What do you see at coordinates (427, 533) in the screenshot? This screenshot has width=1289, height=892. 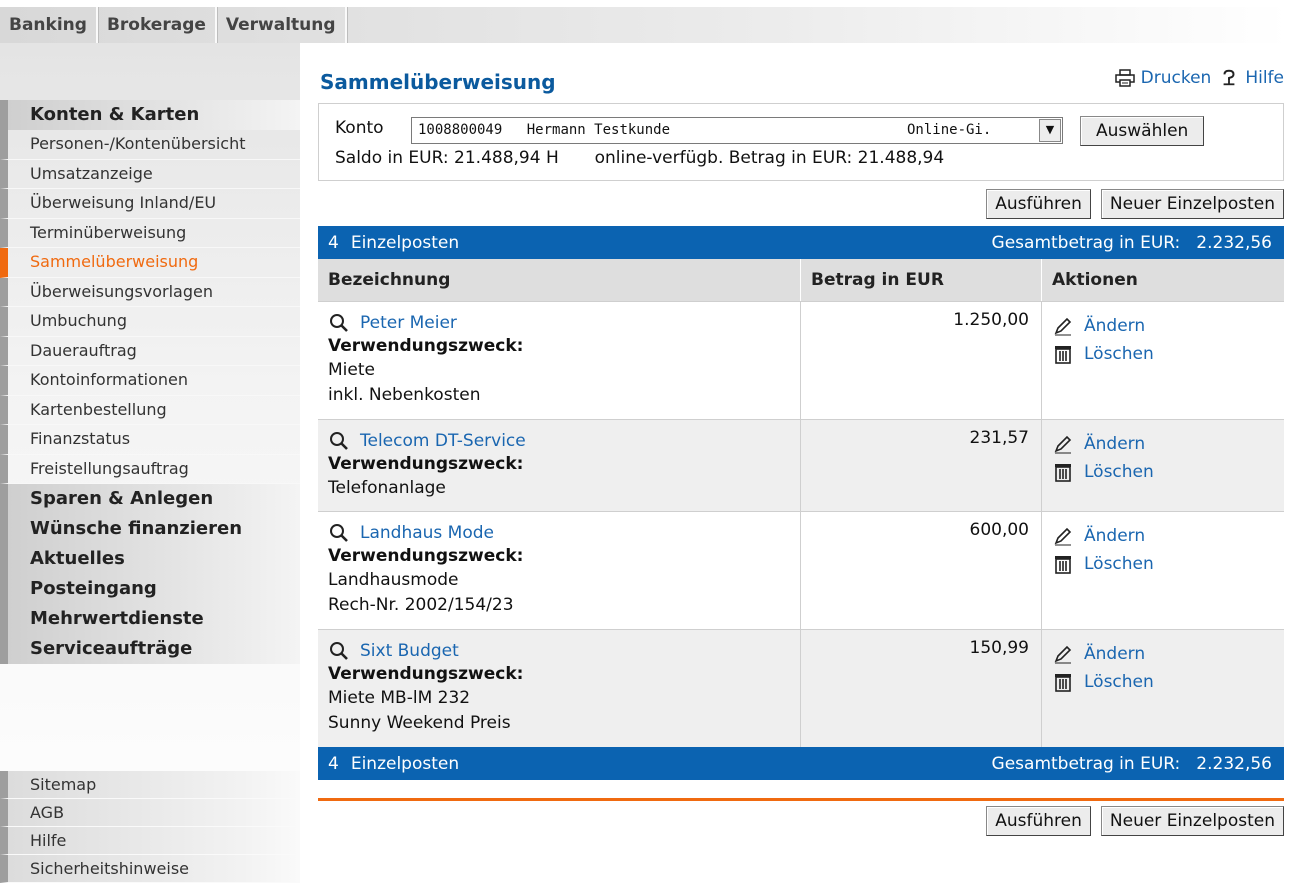 I see `recipient-link: Landhaus Mode` at bounding box center [427, 533].